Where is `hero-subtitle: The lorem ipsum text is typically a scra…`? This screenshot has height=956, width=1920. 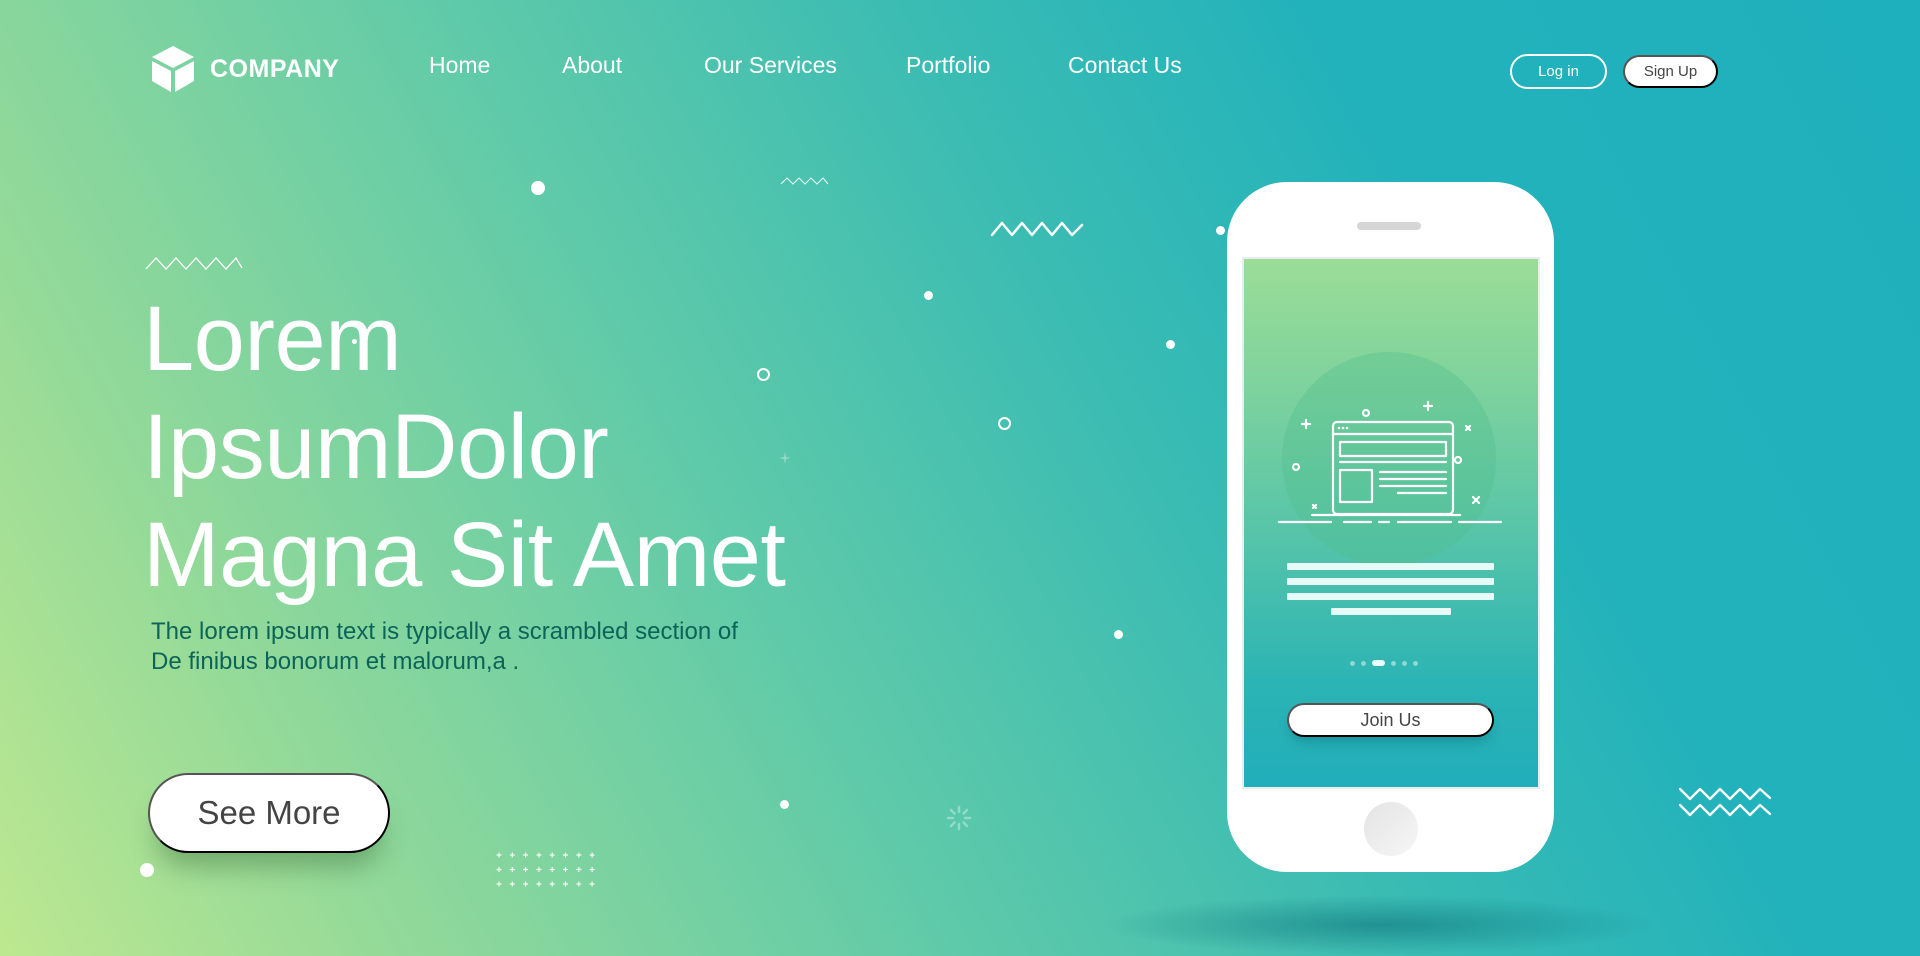
hero-subtitle: The lorem ipsum text is typically a scra… is located at coordinates (444, 647).